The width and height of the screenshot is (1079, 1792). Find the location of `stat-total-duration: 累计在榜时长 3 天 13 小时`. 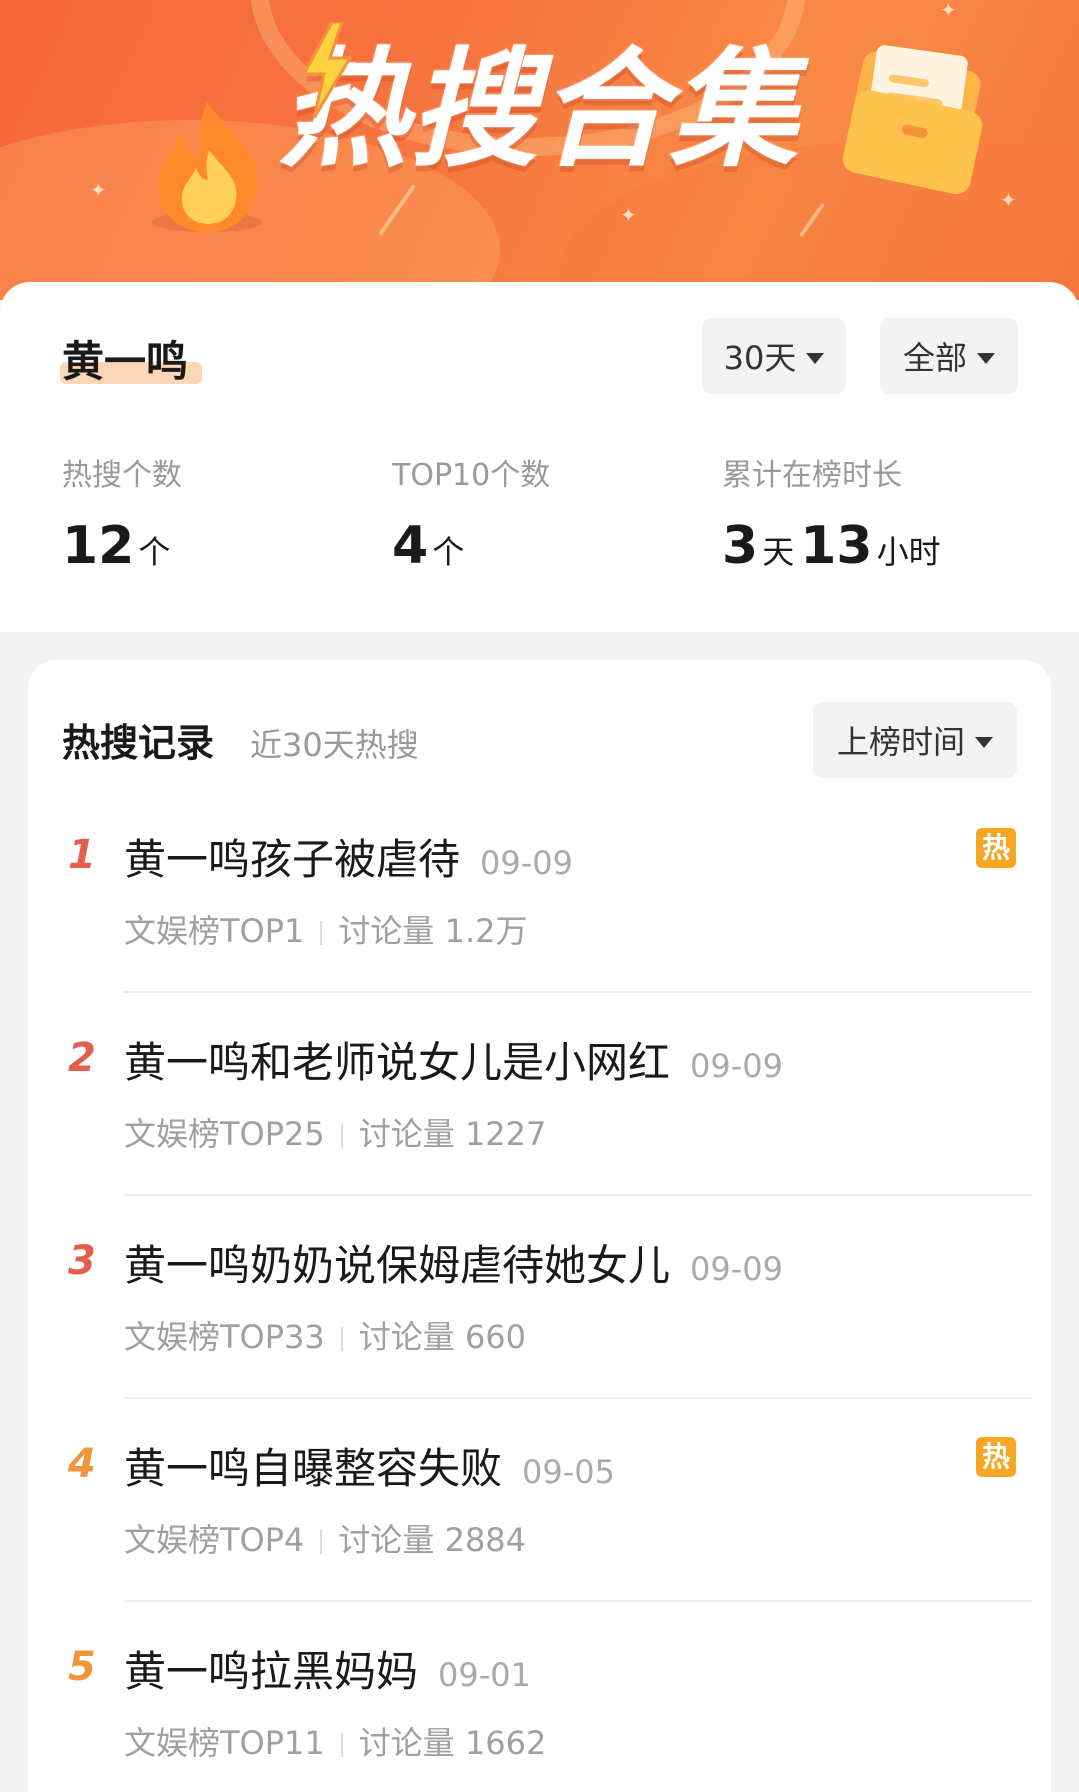

stat-total-duration: 累计在榜时长 3 天 13 小时 is located at coordinates (834, 513).